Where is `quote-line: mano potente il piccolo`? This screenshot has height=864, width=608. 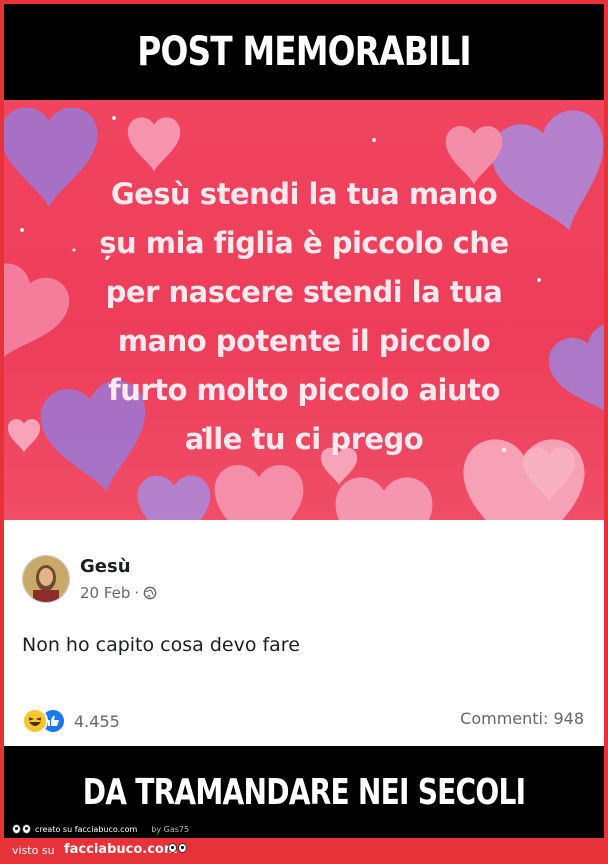
quote-line: mano potente il piccolo is located at coordinates (304, 341).